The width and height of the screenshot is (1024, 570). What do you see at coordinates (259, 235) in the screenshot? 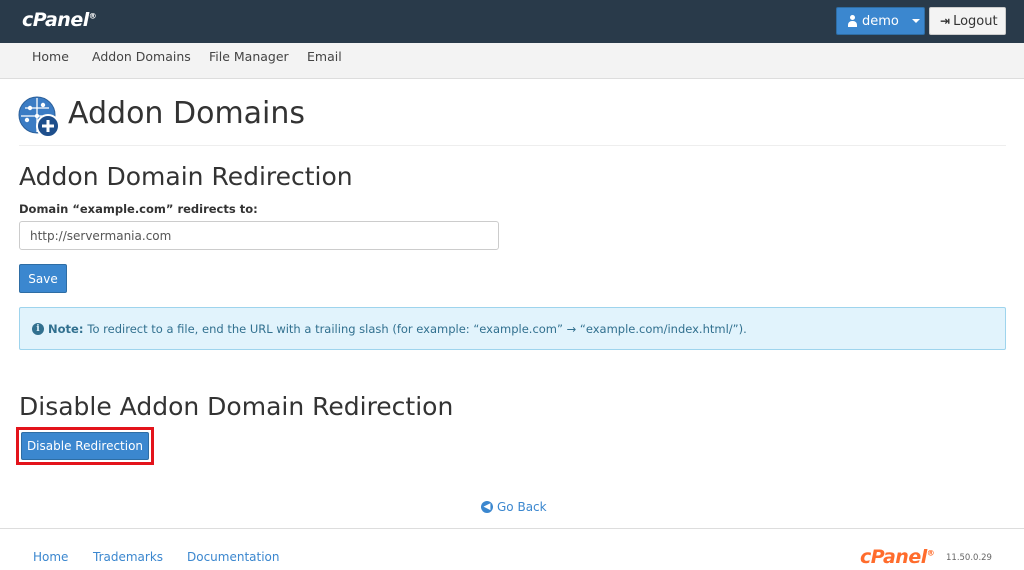
I see `redirect-url-input` at bounding box center [259, 235].